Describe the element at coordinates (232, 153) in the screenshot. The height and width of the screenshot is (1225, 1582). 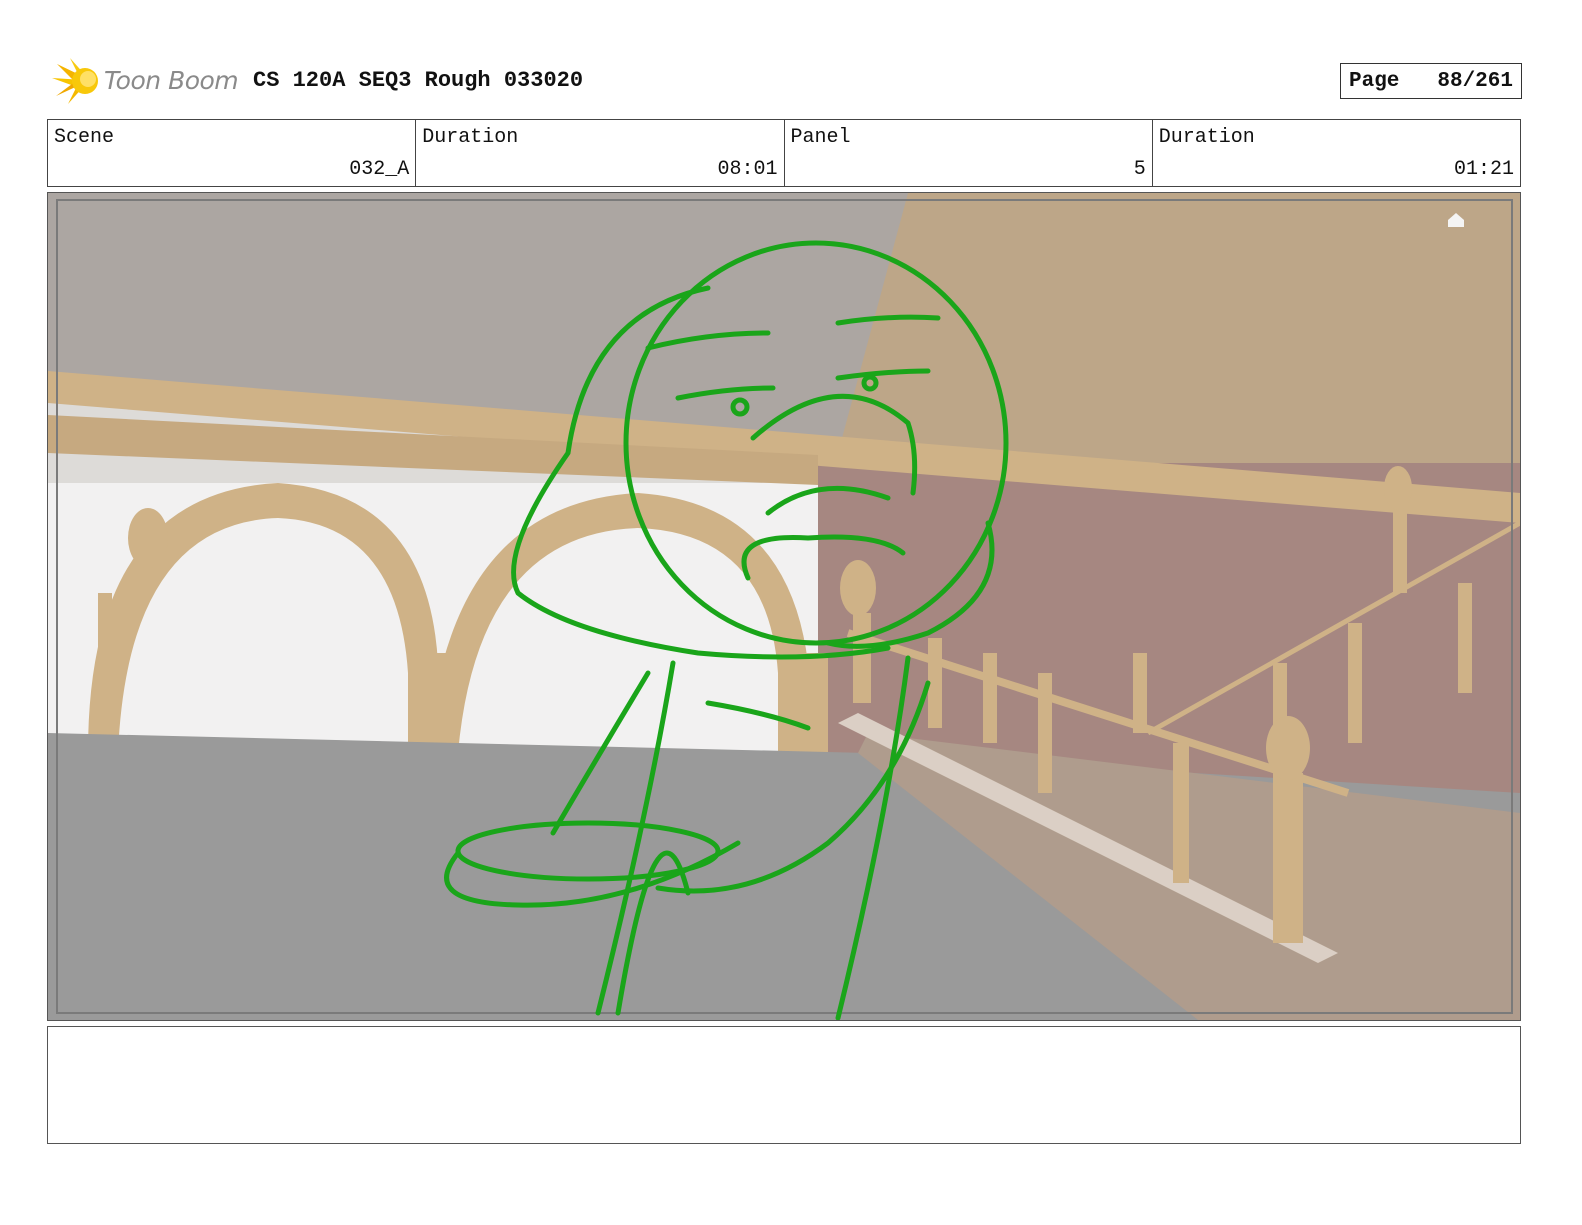
I see `scene-cell: Scene 032_A` at that location.